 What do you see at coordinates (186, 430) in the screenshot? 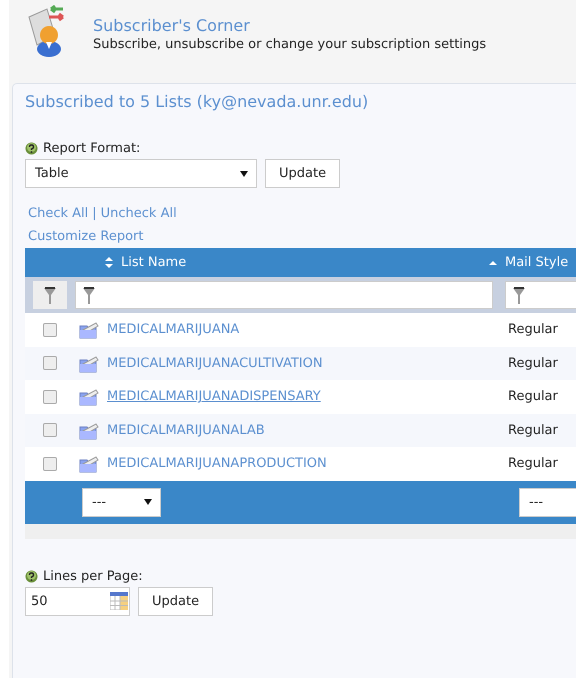
I see `list-name-link: MEDICALMARIJUANALAB` at bounding box center [186, 430].